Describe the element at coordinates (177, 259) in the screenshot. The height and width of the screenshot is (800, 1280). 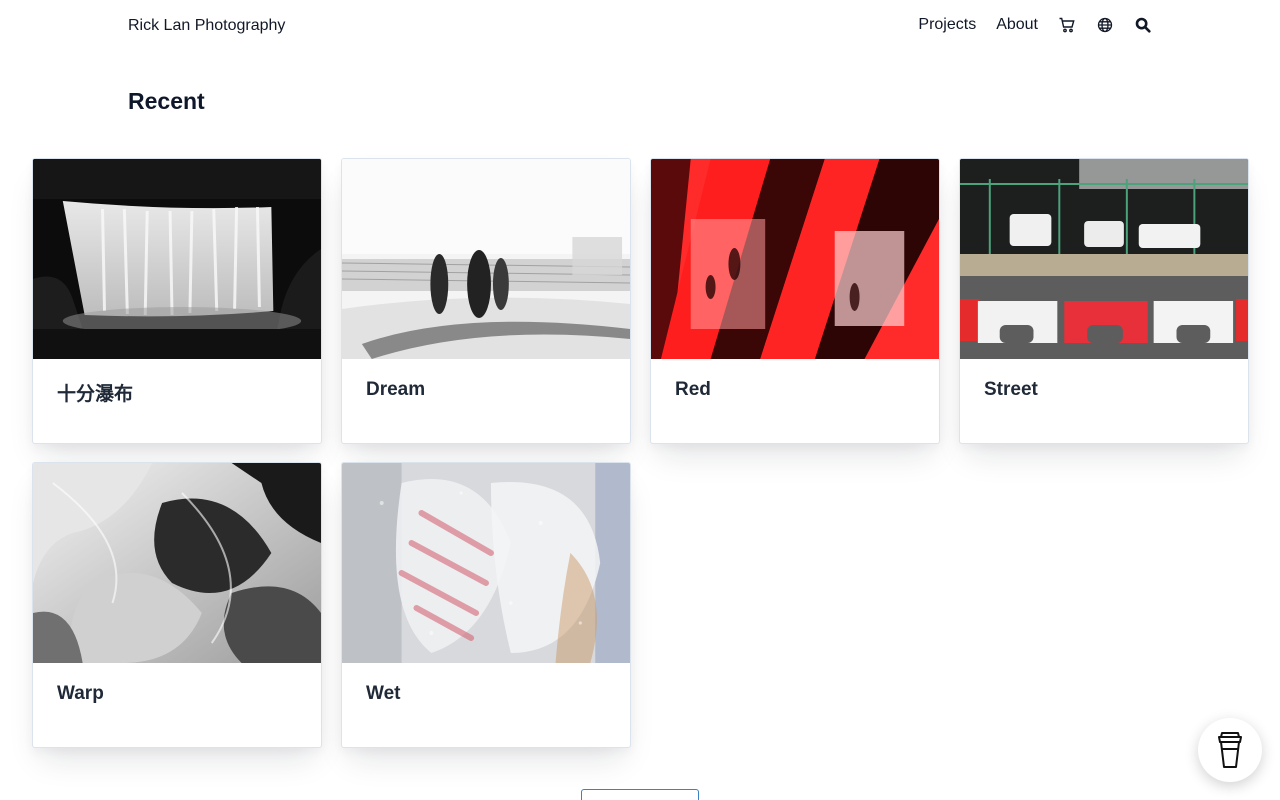
I see `waterfall-photo` at that location.